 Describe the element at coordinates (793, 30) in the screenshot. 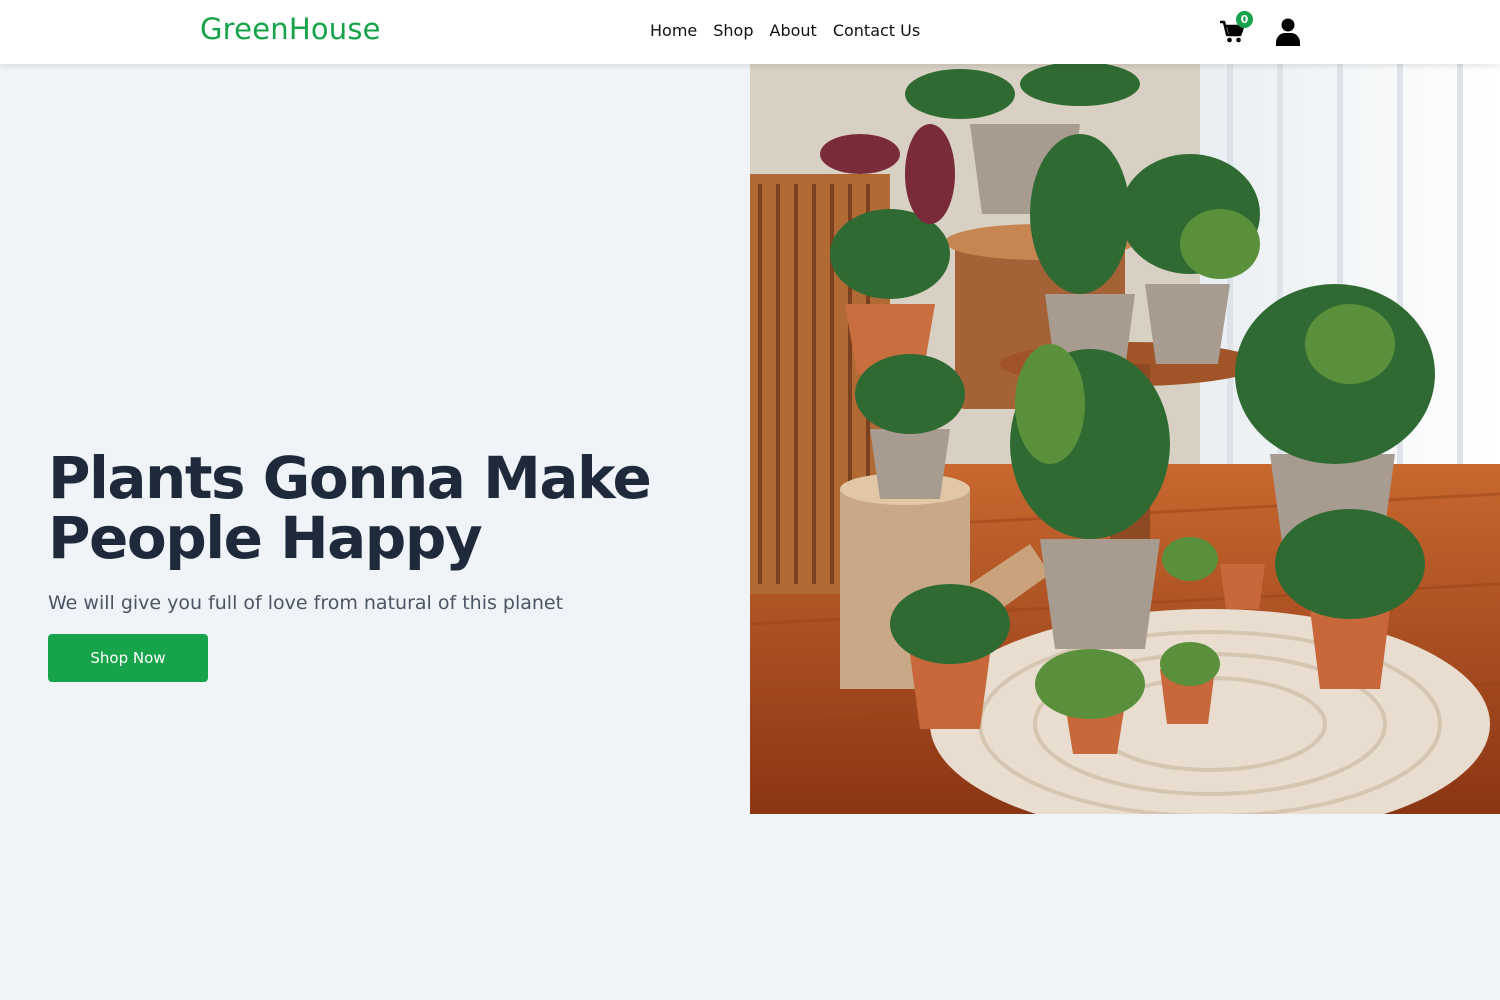

I see `nav-link-about: About` at that location.